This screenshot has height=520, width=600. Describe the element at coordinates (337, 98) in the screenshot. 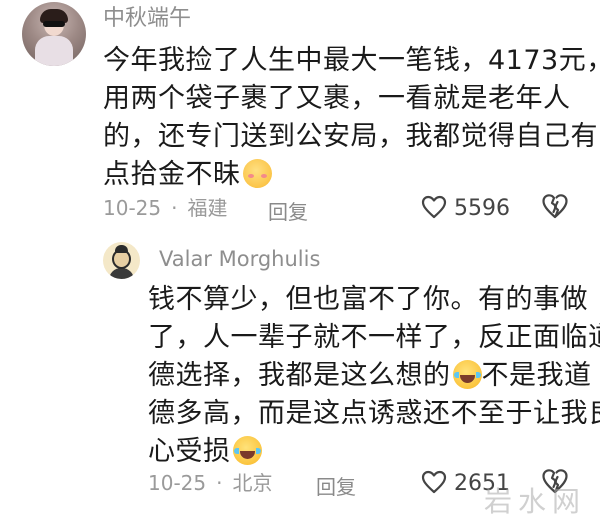

I see `comment-line: 用两个袋子裹了又裹，一看就是老年人` at that location.